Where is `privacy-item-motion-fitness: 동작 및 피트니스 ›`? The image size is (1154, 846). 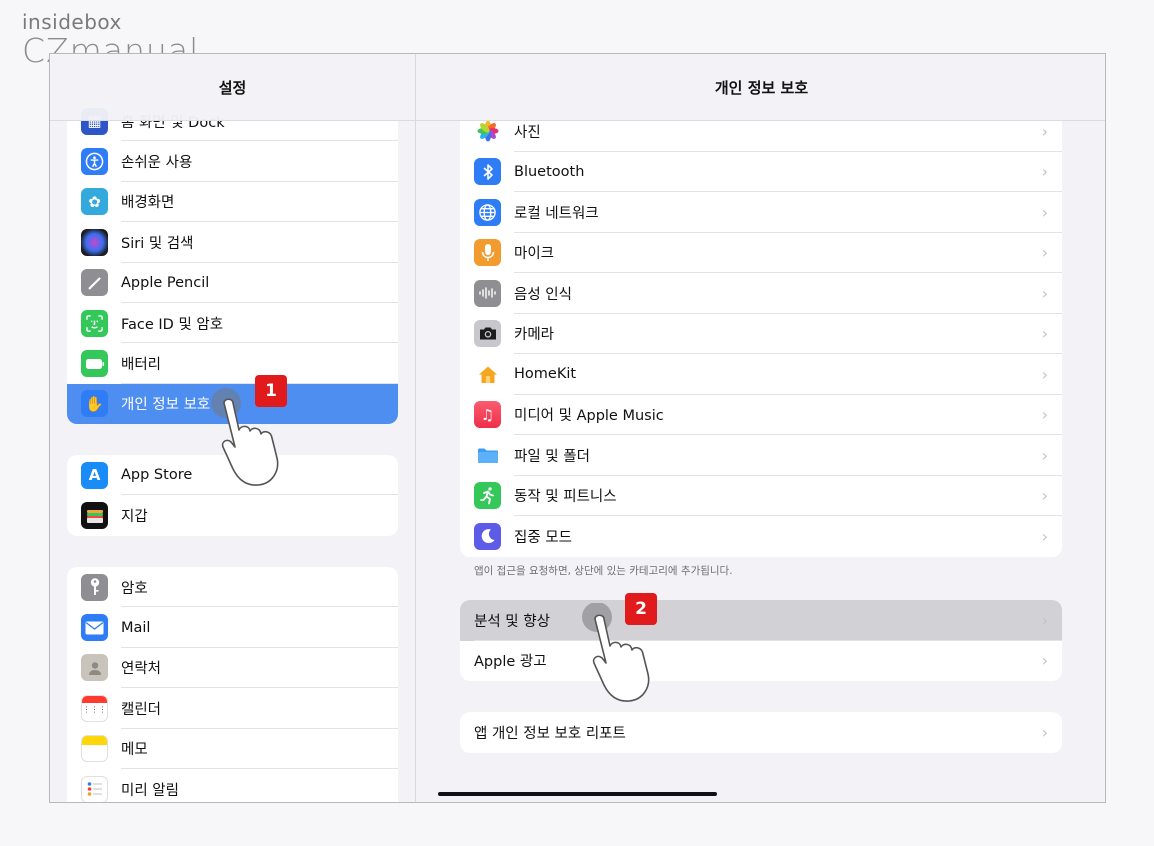 privacy-item-motion-fitness: 동작 및 피트니스 › is located at coordinates (761, 496).